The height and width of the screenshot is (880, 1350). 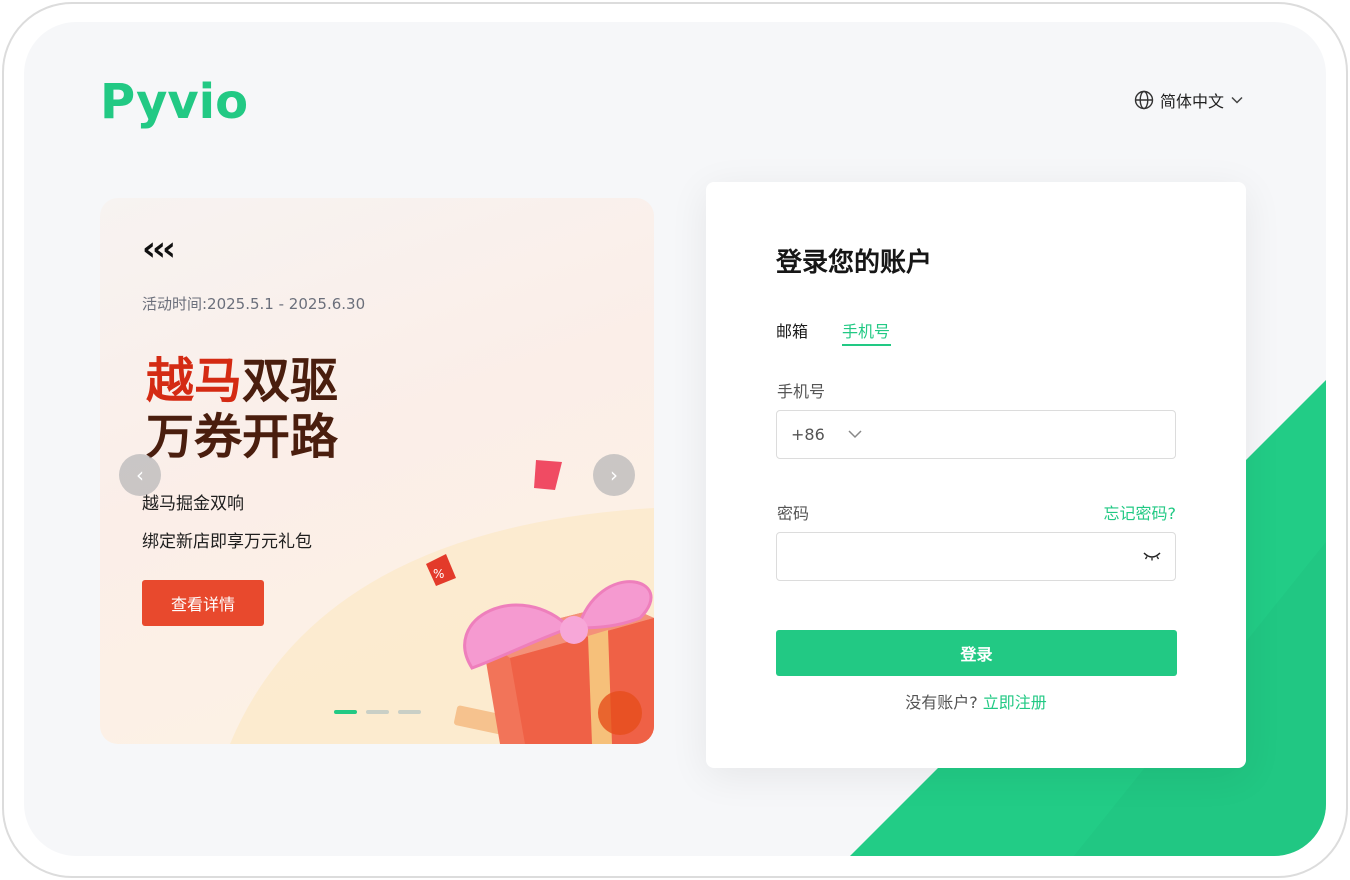 I want to click on chevron-left-icon: ‹, so click(x=140, y=475).